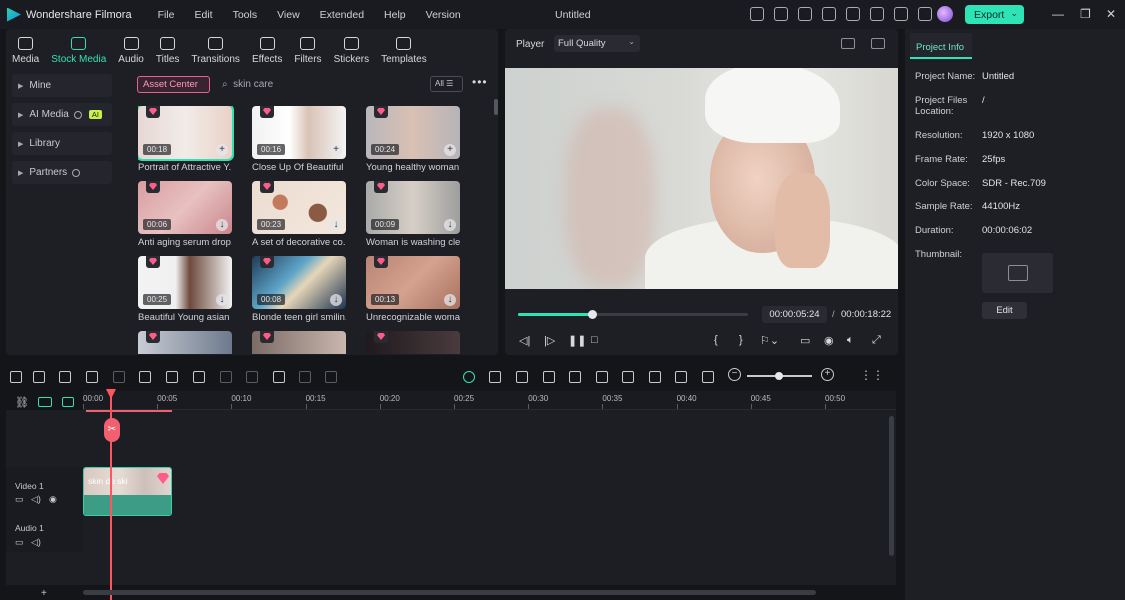  Describe the element at coordinates (331, 377) in the screenshot. I see `group-icon` at that location.